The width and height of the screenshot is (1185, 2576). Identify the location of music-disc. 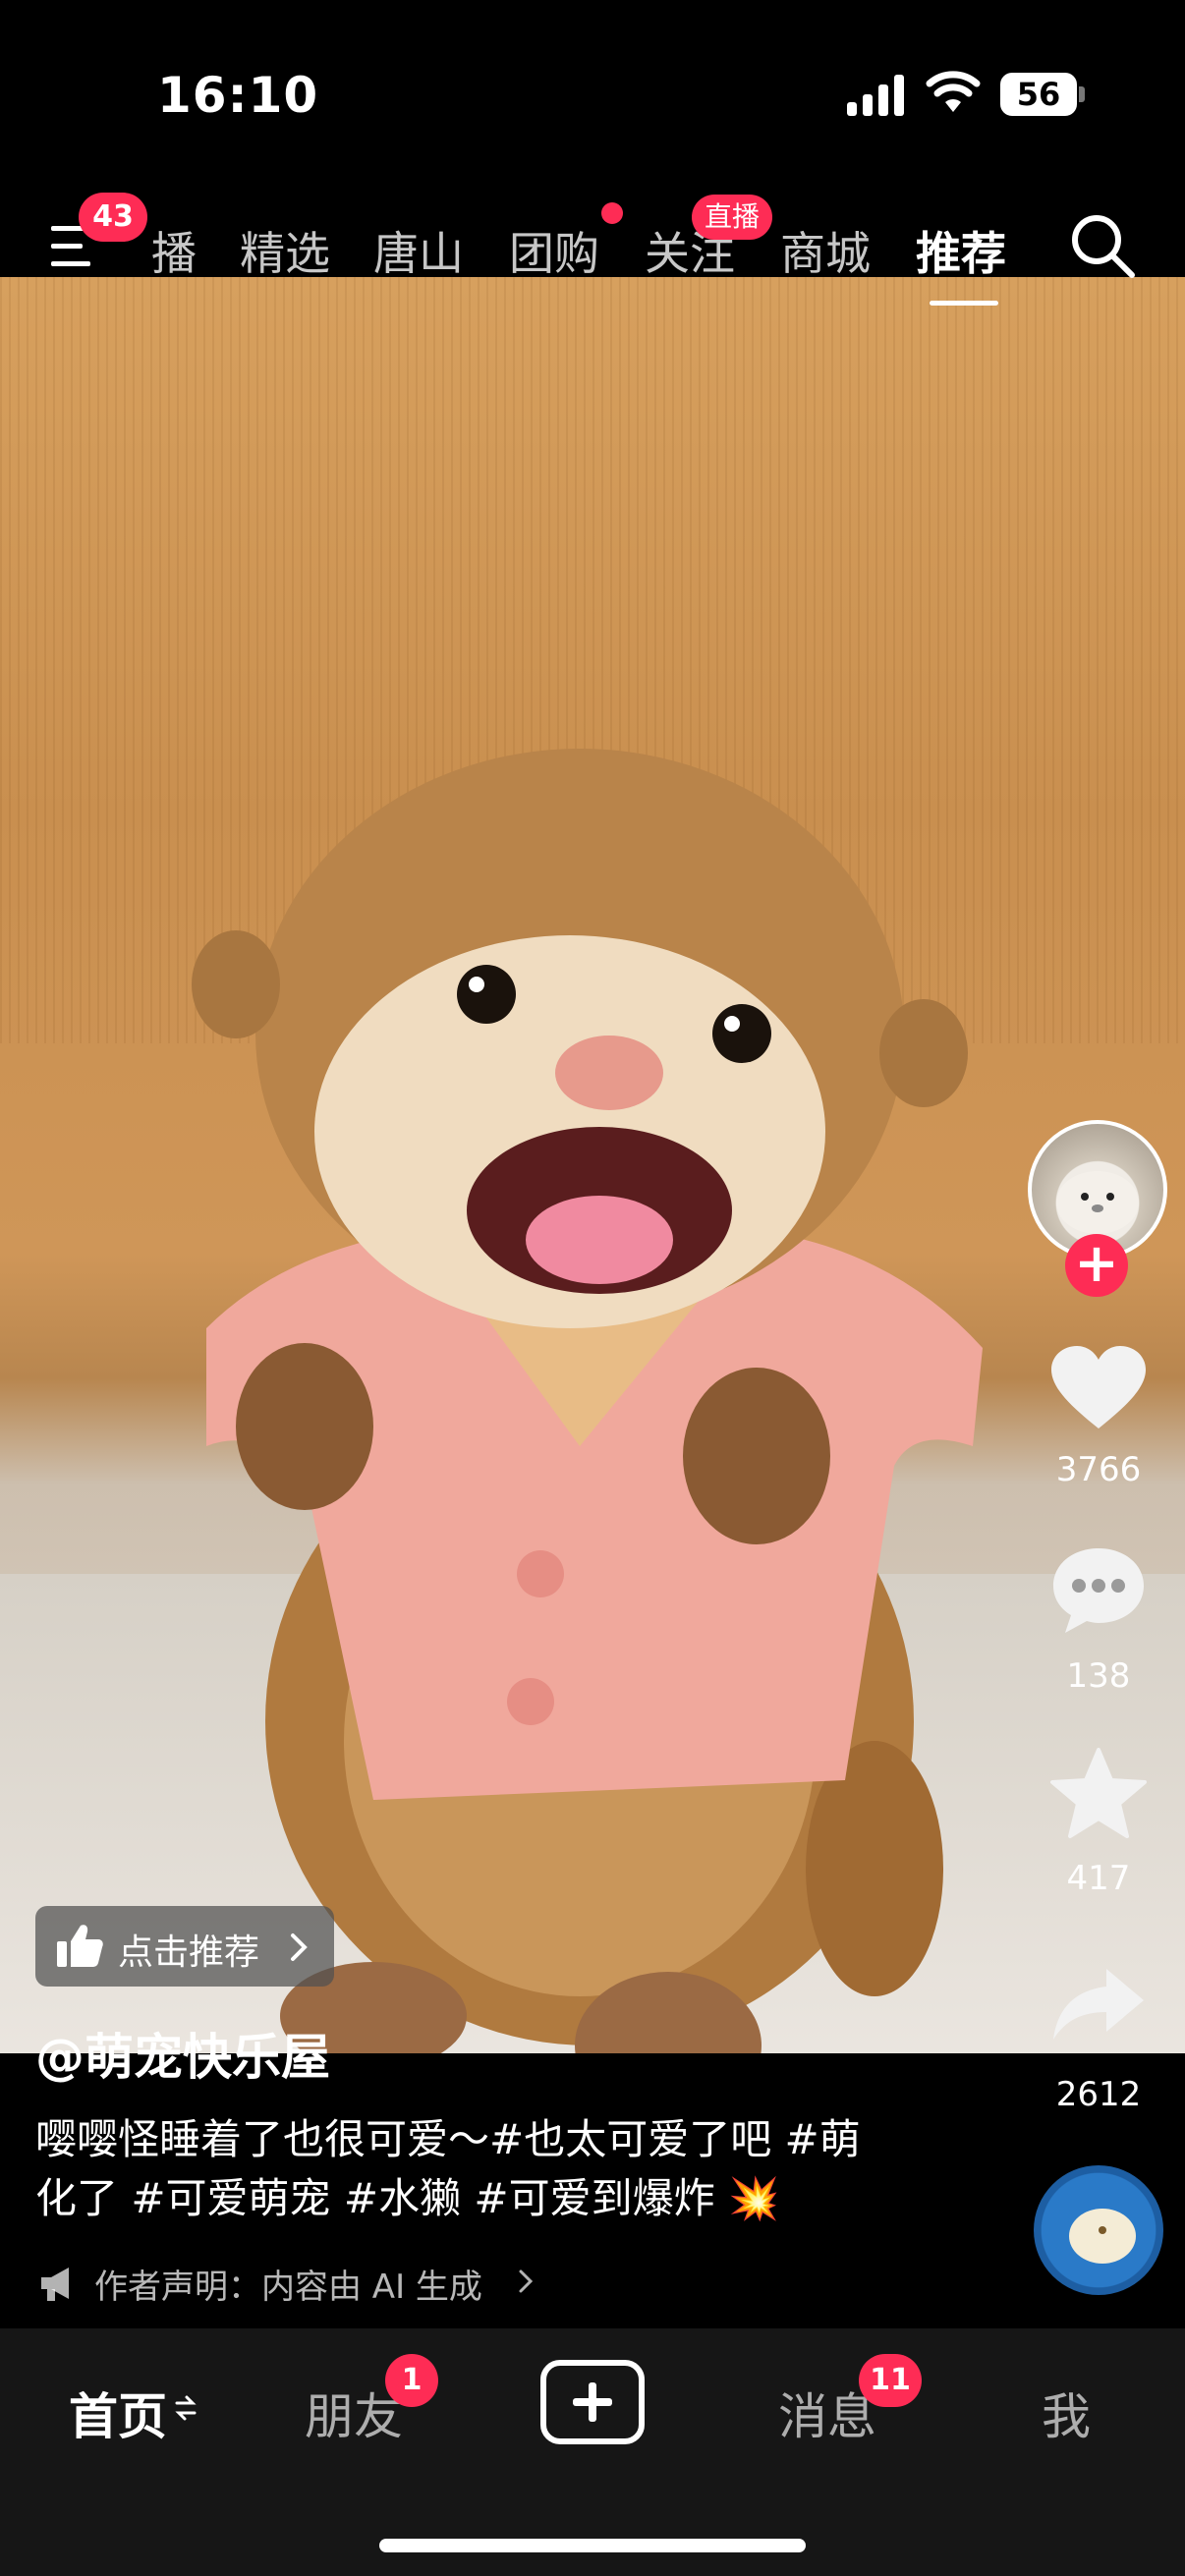
(1099, 2230).